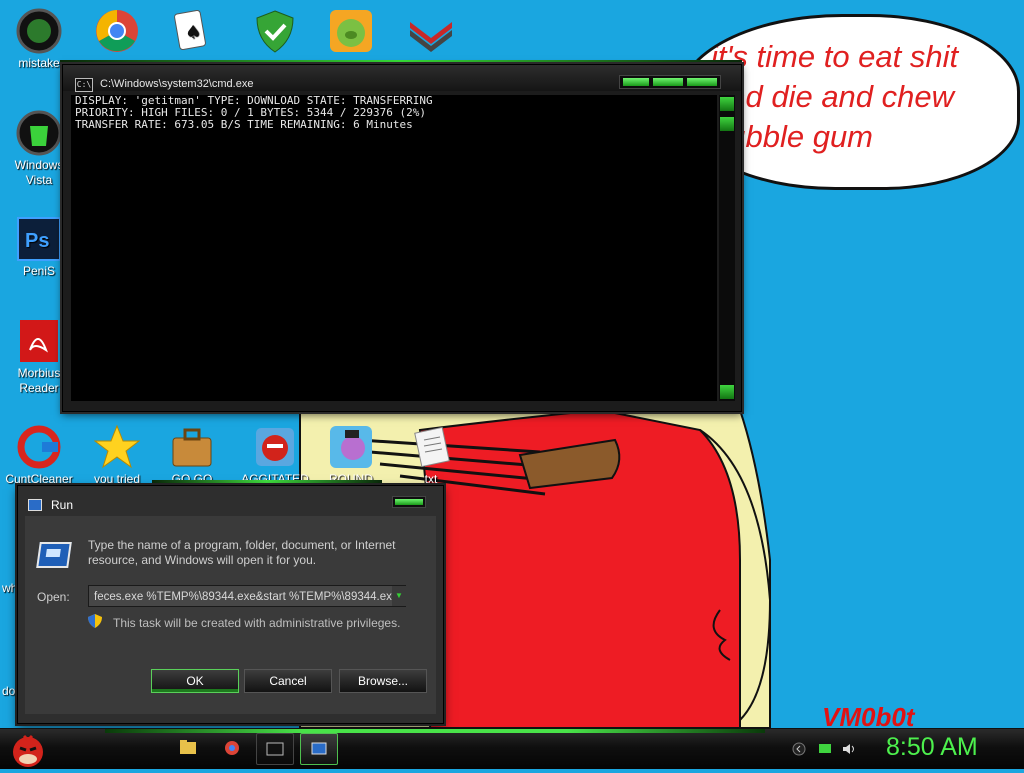 This screenshot has height=773, width=1024. I want to click on cmd-icon, so click(275, 749).